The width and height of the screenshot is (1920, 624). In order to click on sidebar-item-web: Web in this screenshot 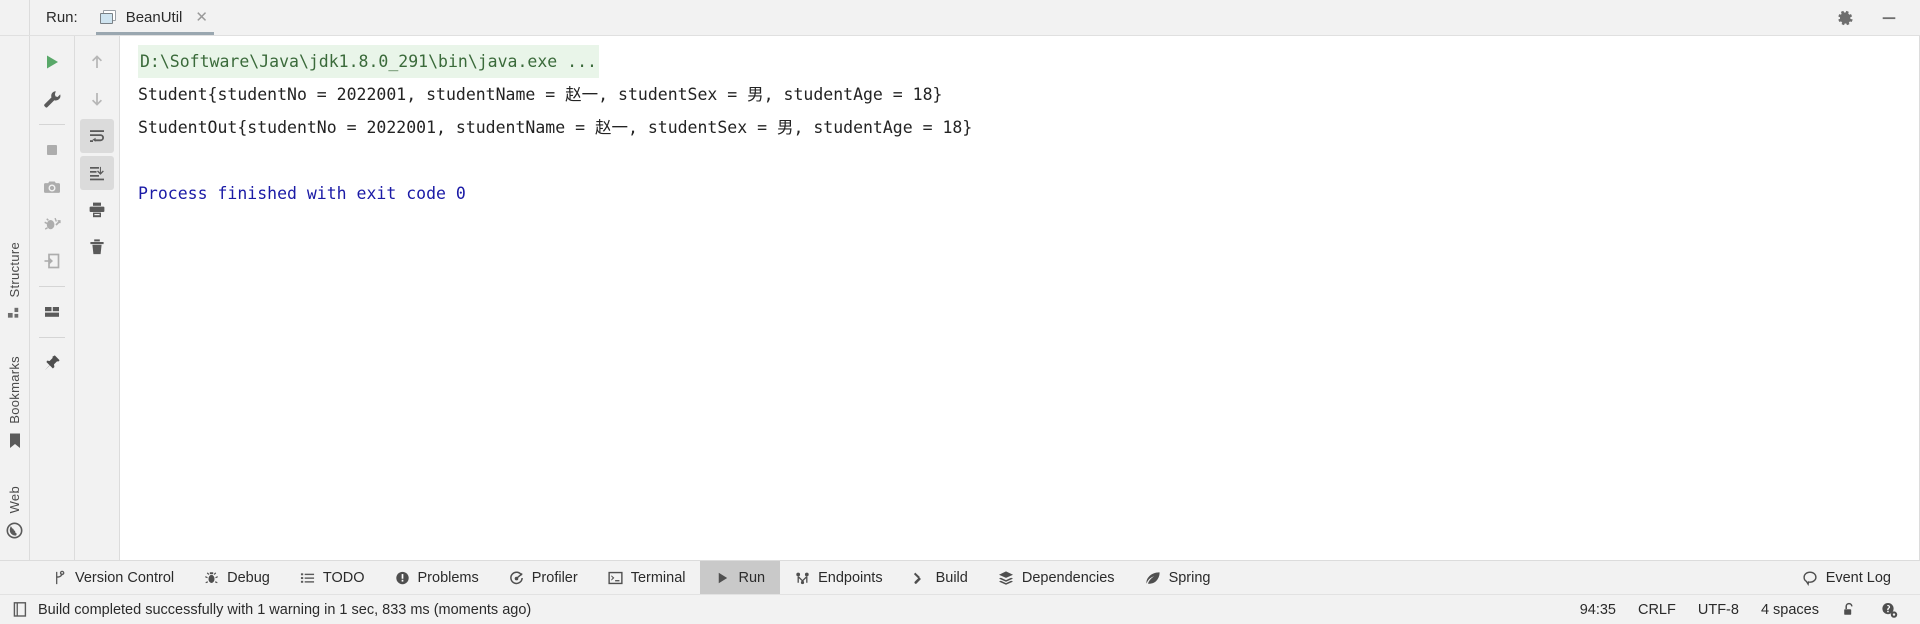, I will do `click(14, 512)`.